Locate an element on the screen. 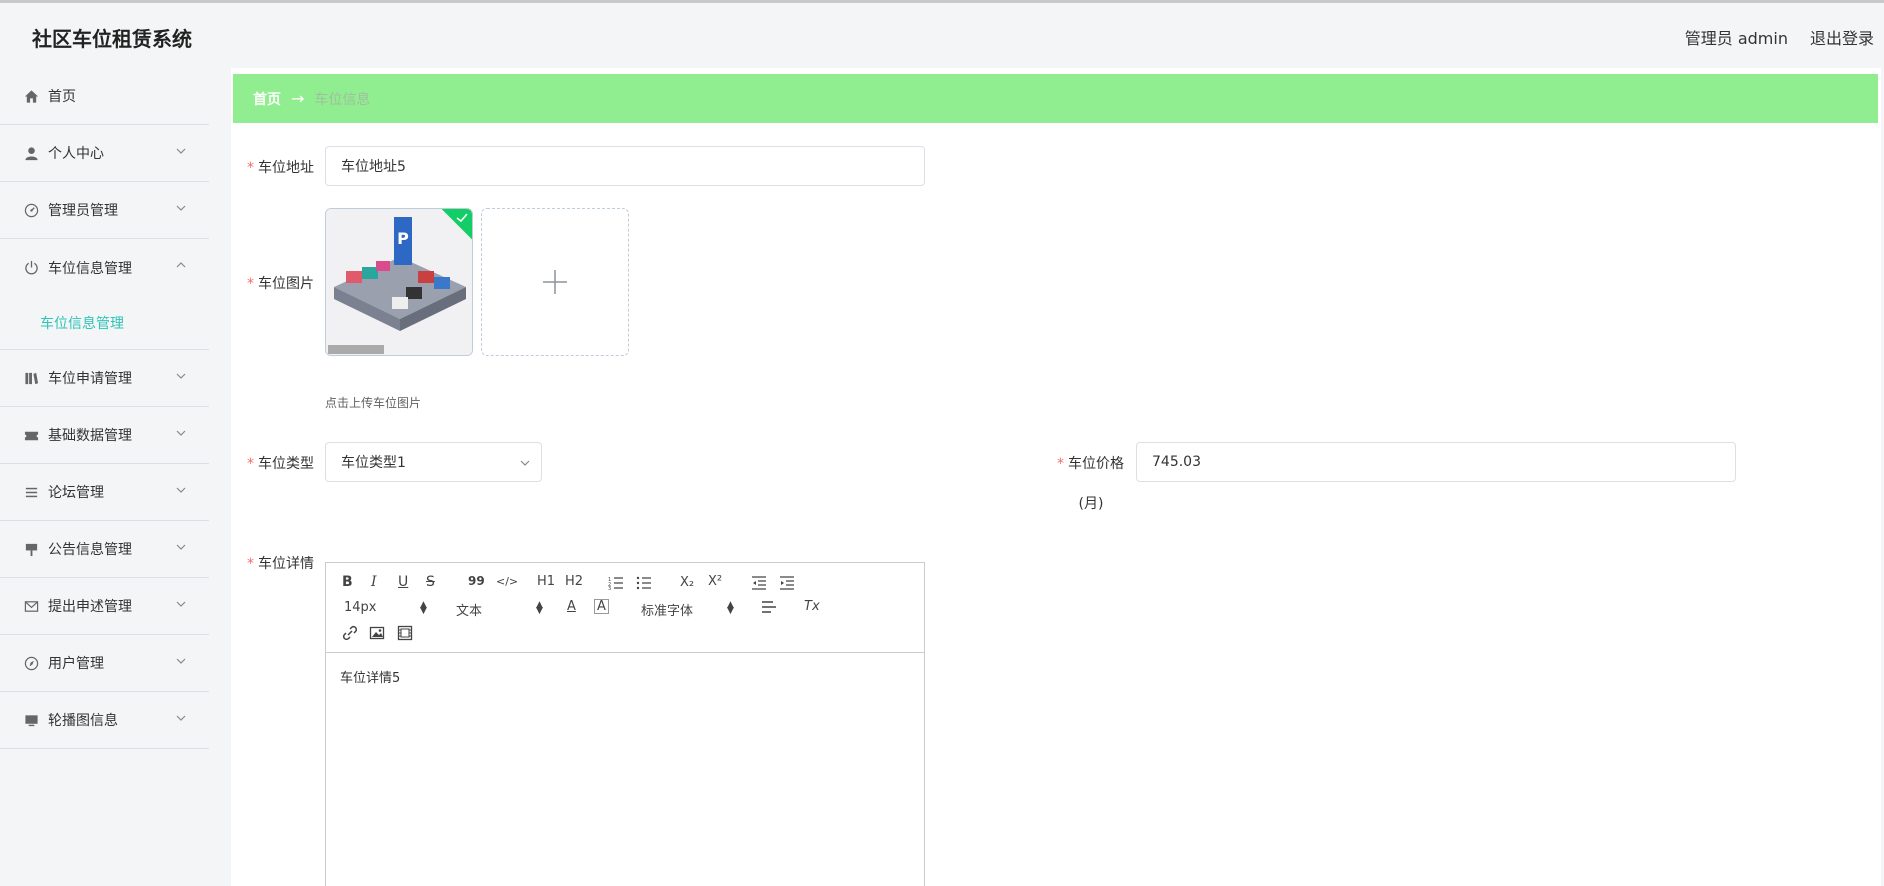 The width and height of the screenshot is (1884, 886). logout-button: 退出登录 is located at coordinates (1842, 37).